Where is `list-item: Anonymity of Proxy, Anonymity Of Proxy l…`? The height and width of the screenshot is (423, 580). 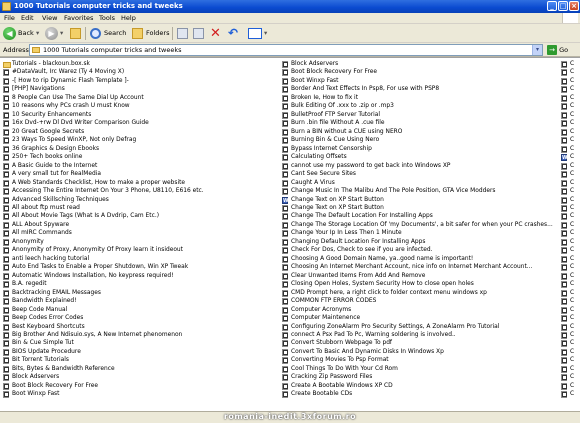 list-item: Anonymity of Proxy, Anonymity Of Proxy l… is located at coordinates (141, 250).